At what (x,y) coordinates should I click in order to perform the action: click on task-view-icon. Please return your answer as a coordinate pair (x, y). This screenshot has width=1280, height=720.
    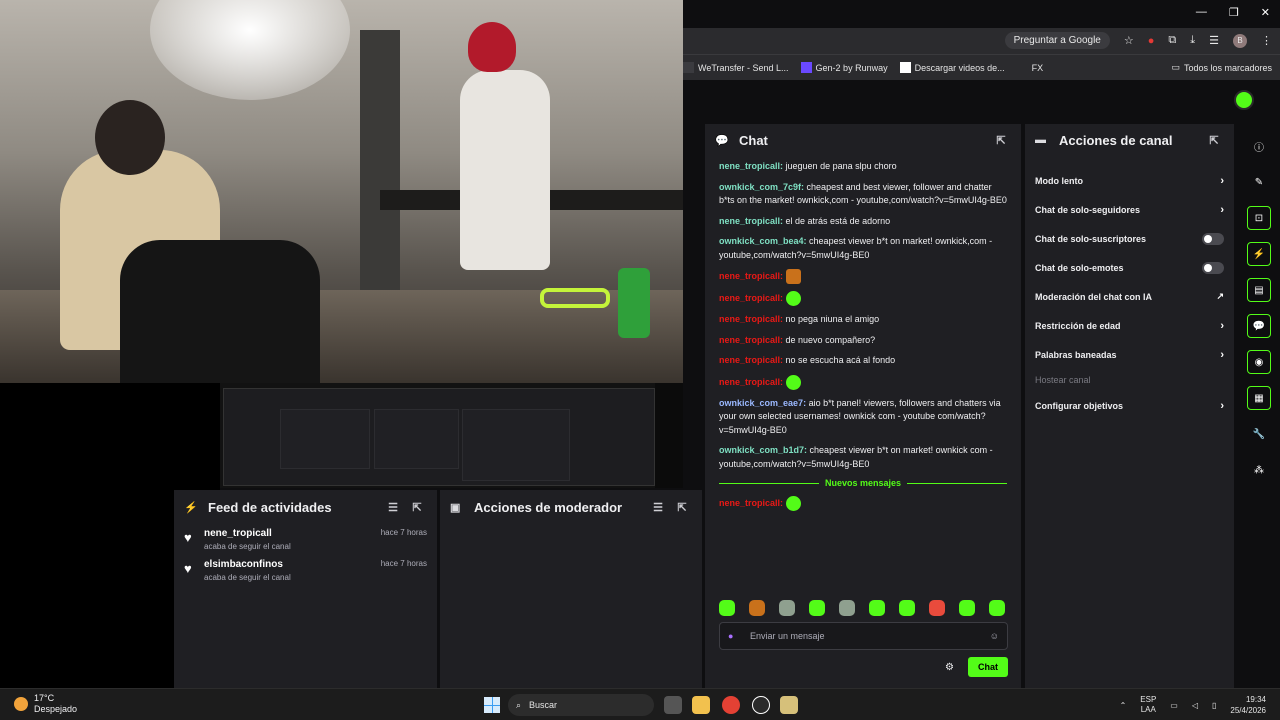
    Looking at the image, I should click on (673, 705).